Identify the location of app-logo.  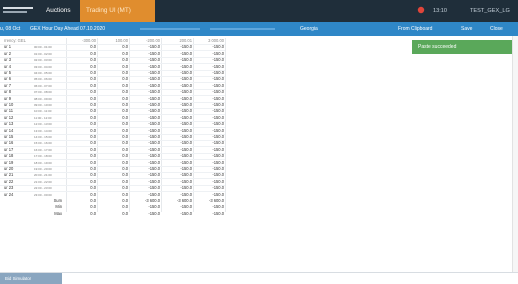
(18, 11).